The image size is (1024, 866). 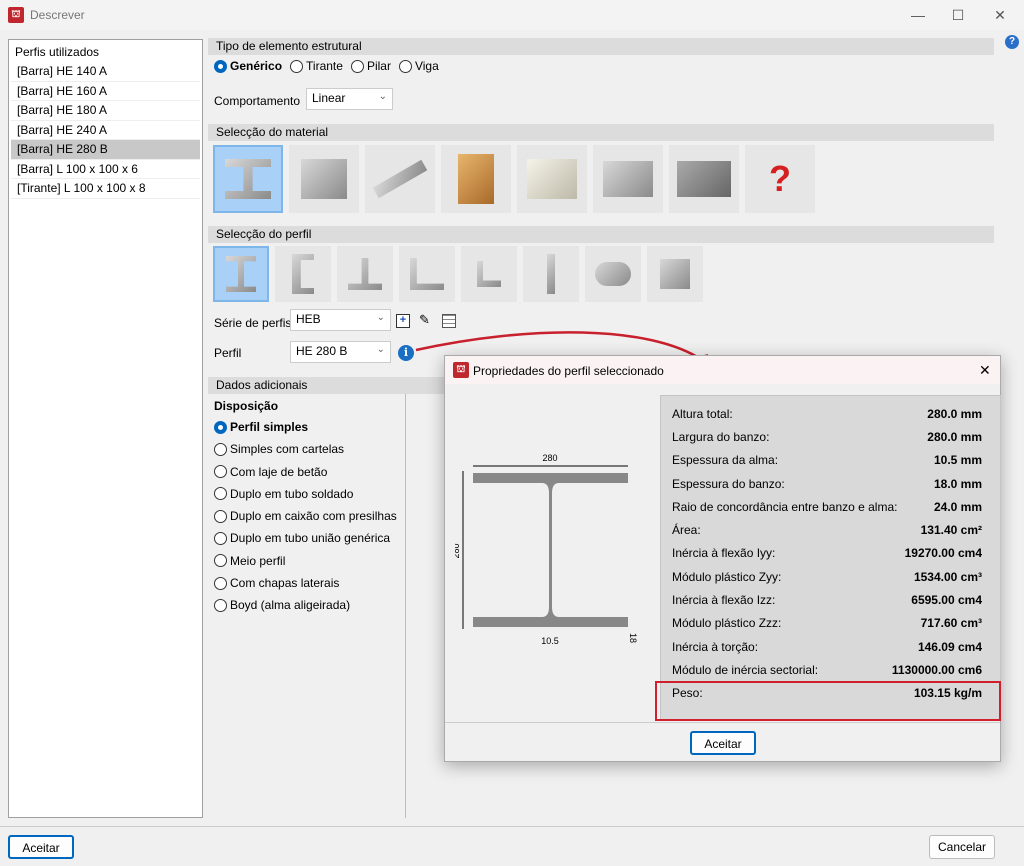 I want to click on series-select: HEB ⌄, so click(x=340, y=320).